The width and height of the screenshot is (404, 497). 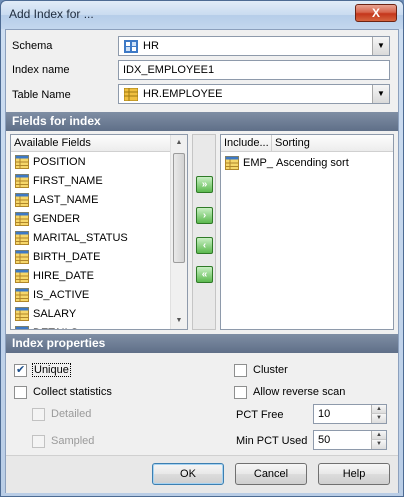 What do you see at coordinates (204, 215) in the screenshot?
I see `add-field-button: ›` at bounding box center [204, 215].